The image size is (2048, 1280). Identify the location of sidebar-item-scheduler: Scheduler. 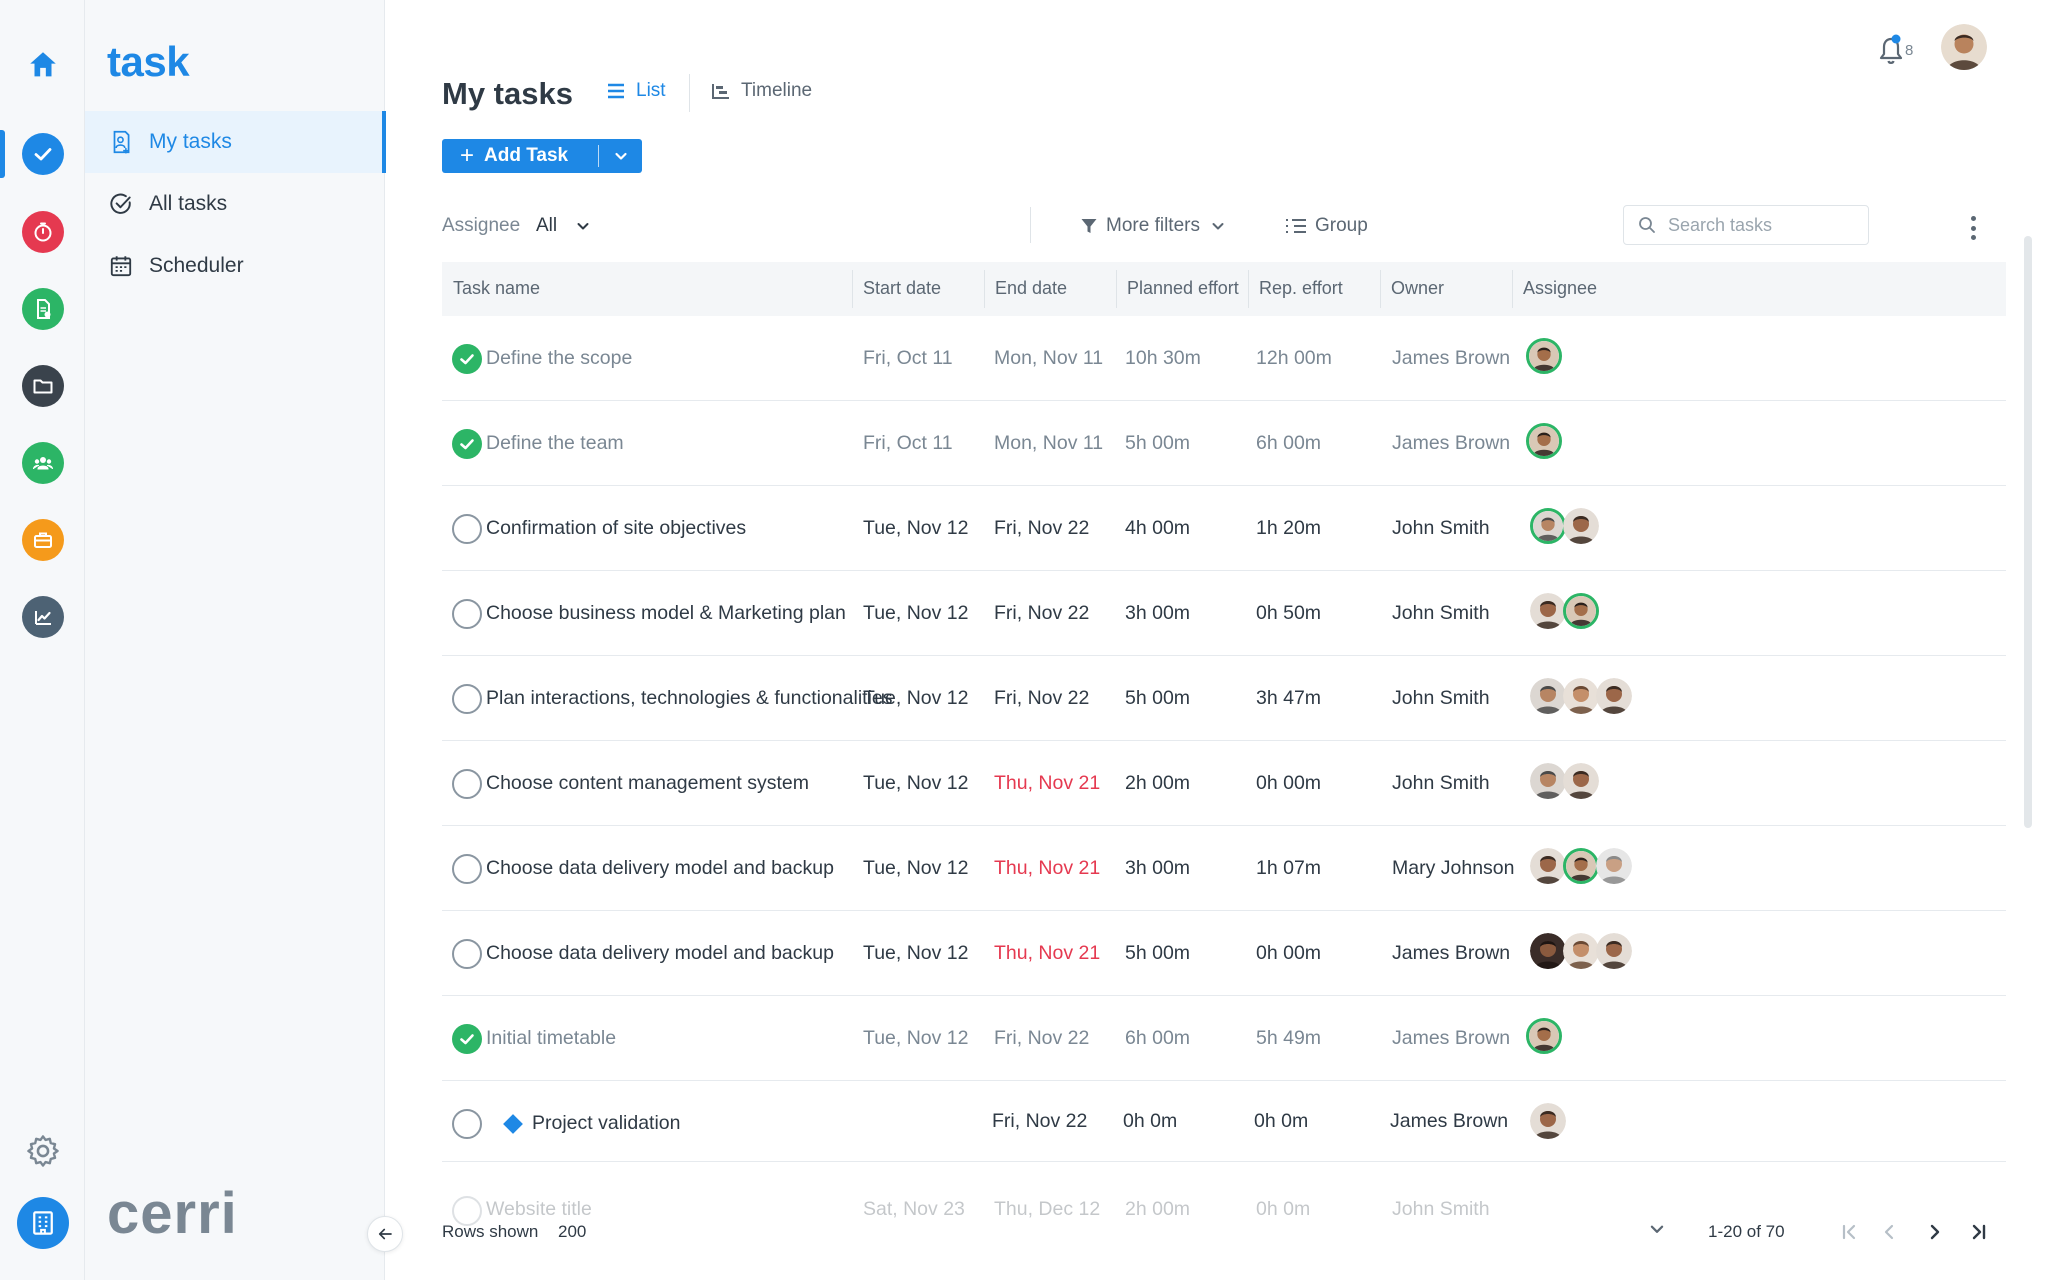
(235, 266).